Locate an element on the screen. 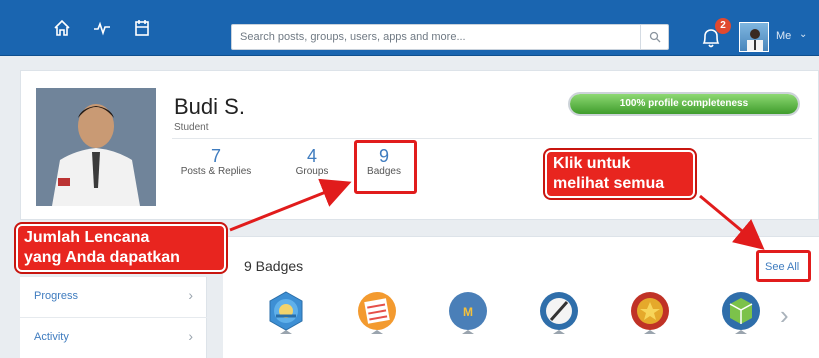  calendar-icon is located at coordinates (142, 28).